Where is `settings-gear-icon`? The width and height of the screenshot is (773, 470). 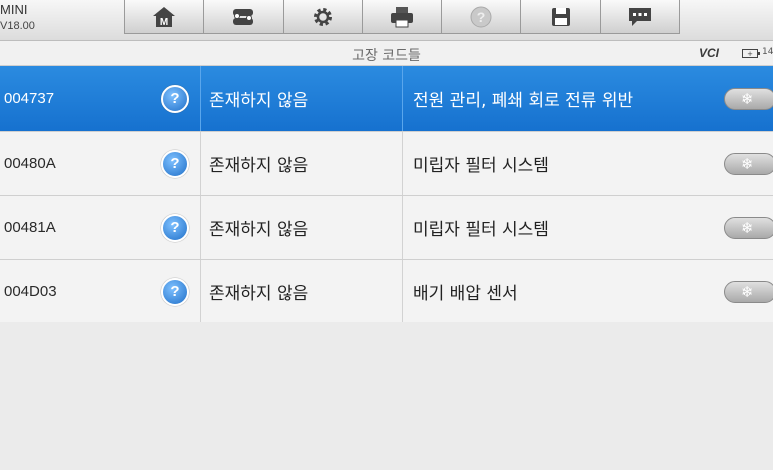 settings-gear-icon is located at coordinates (322, 16).